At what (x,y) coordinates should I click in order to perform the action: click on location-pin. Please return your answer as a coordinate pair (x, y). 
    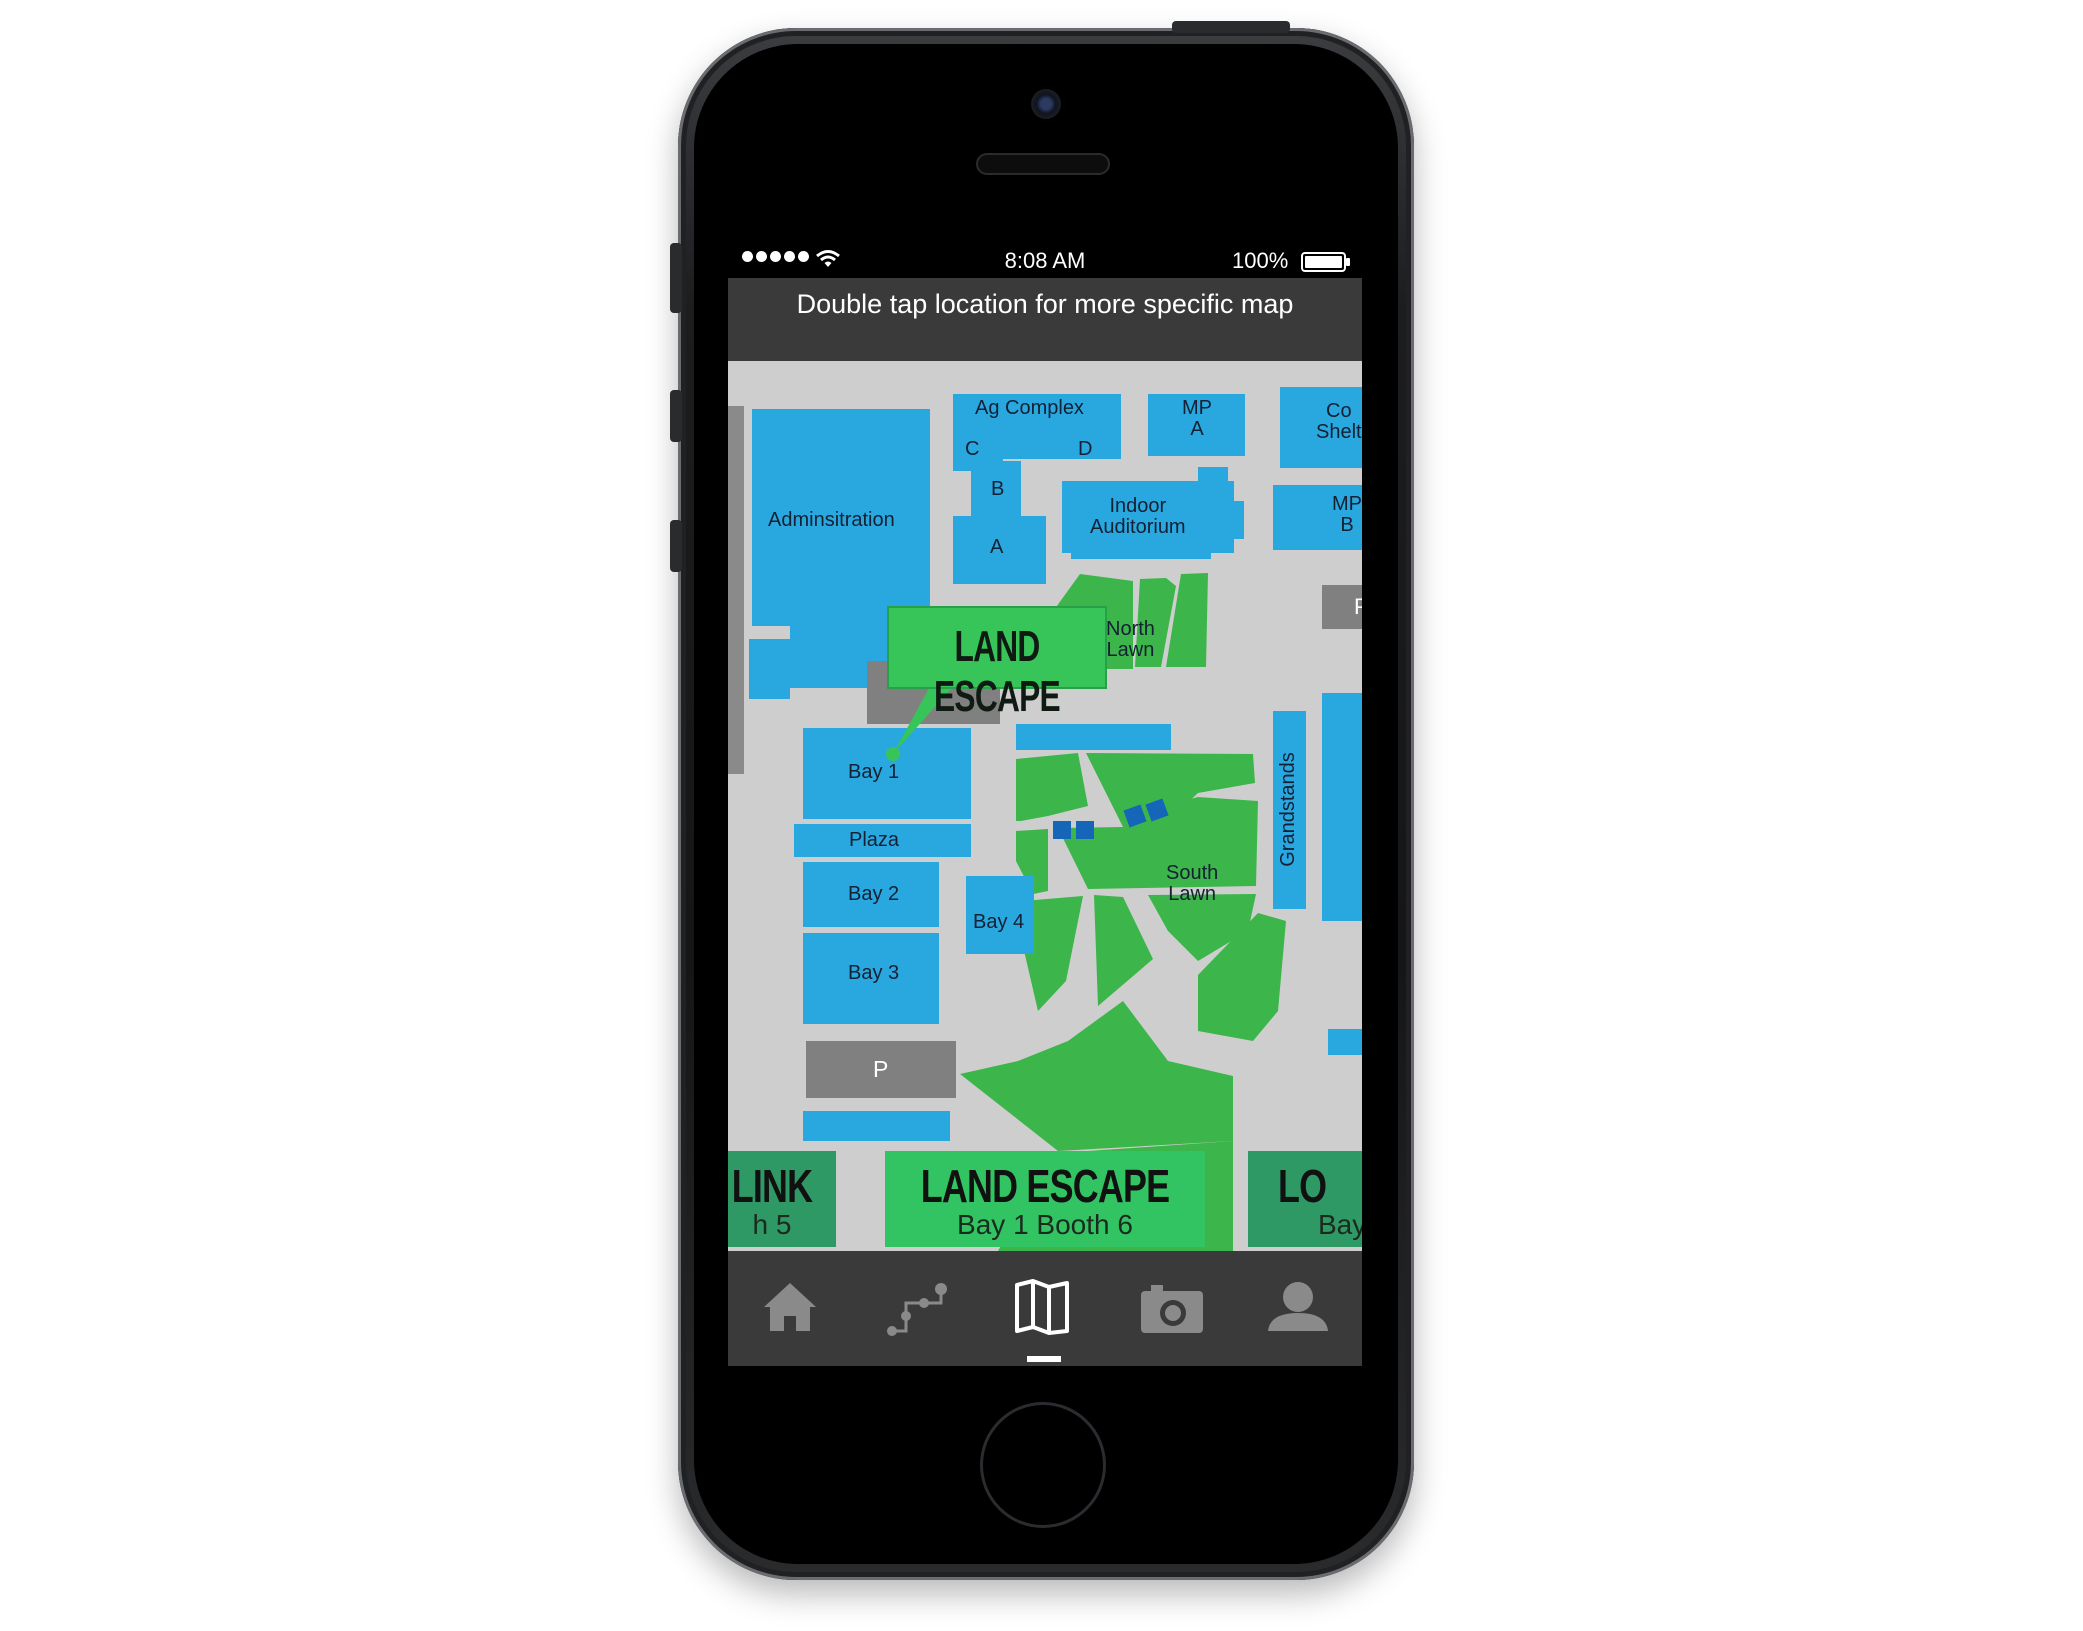
    Looking at the image, I should click on (893, 754).